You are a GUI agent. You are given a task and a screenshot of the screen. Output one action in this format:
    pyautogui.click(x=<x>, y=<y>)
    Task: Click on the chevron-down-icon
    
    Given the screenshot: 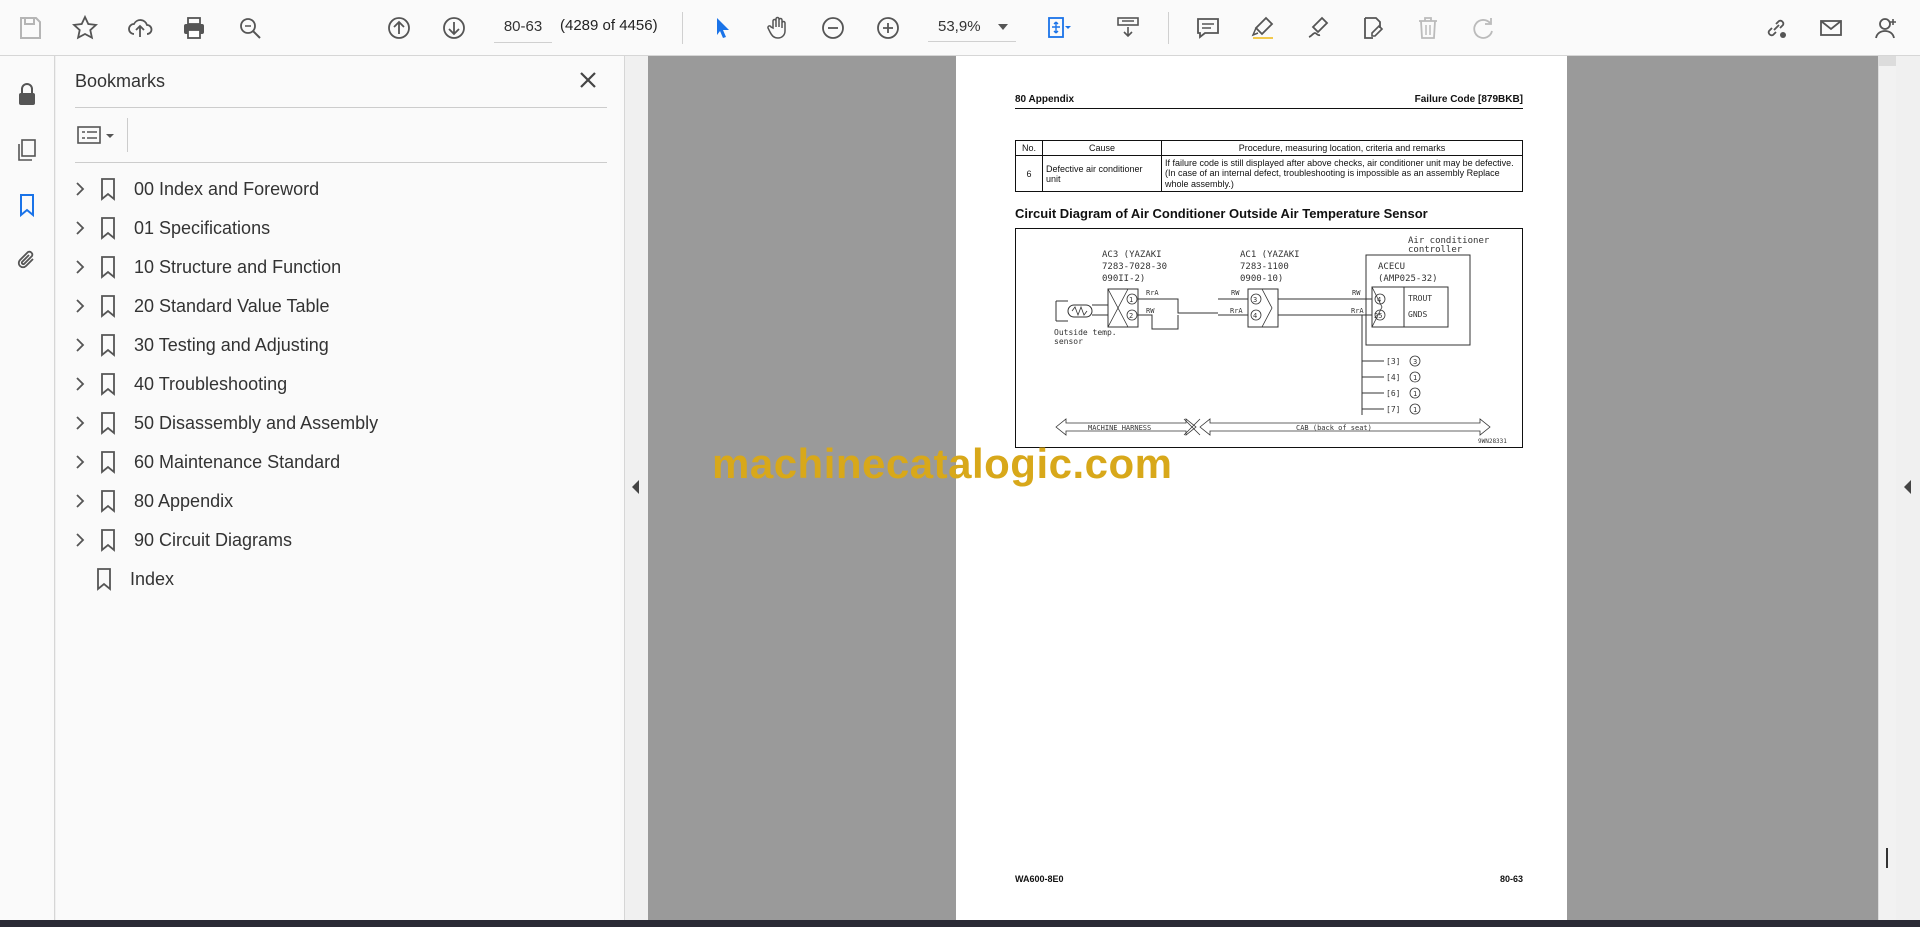 What is the action you would take?
    pyautogui.click(x=1003, y=27)
    